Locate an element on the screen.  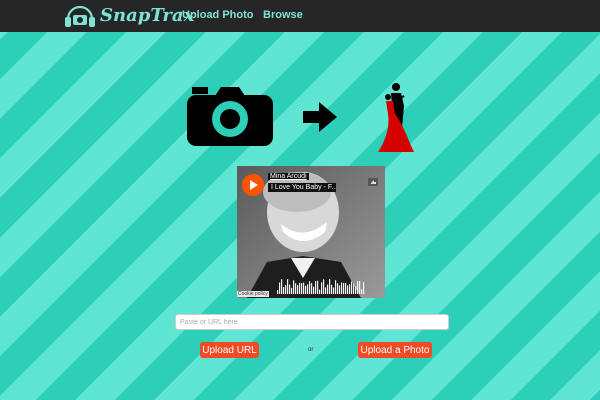
artist-name: Mina Arcudi is located at coordinates (288, 176).